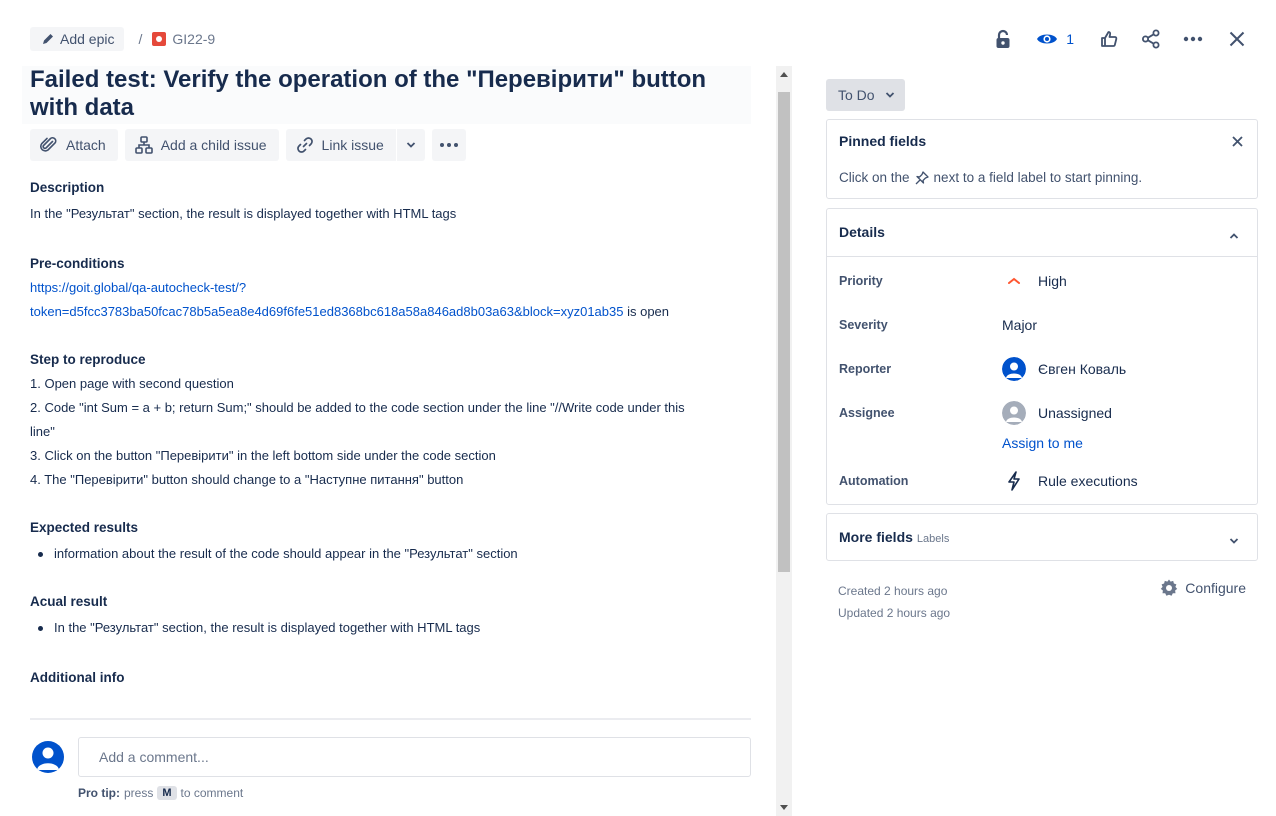 The width and height of the screenshot is (1276, 816). Describe the element at coordinates (856, 95) in the screenshot. I see `status-label: To Do` at that location.